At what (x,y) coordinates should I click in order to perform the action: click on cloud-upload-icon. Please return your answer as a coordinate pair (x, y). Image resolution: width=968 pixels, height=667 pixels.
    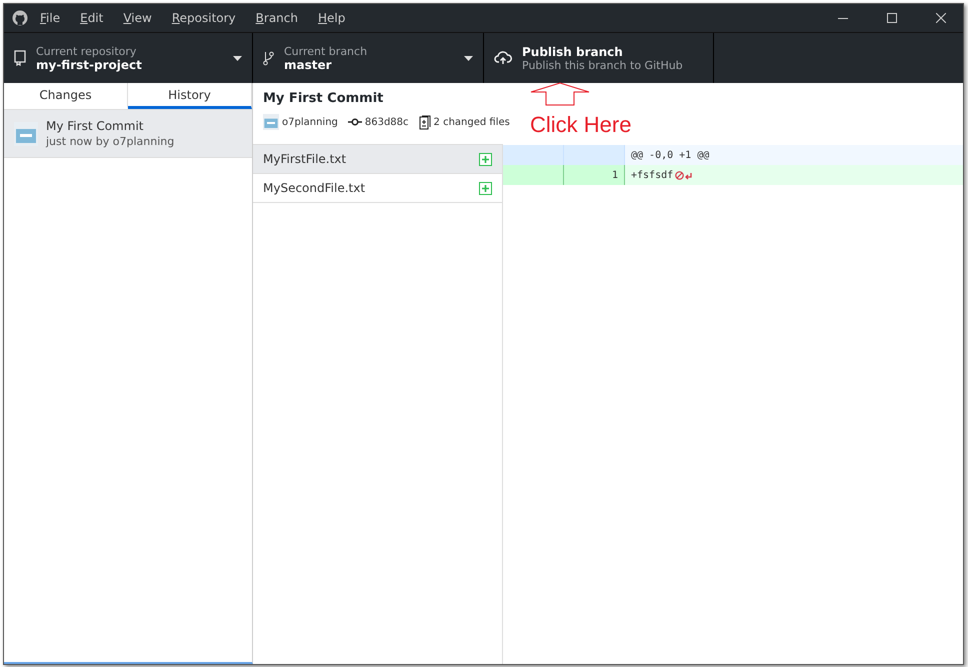
    Looking at the image, I should click on (503, 58).